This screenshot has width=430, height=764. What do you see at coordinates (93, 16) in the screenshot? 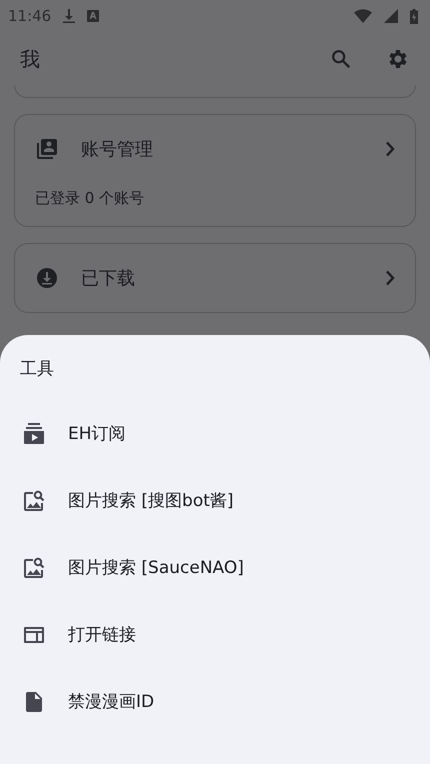
I see `keyboard-icon` at bounding box center [93, 16].